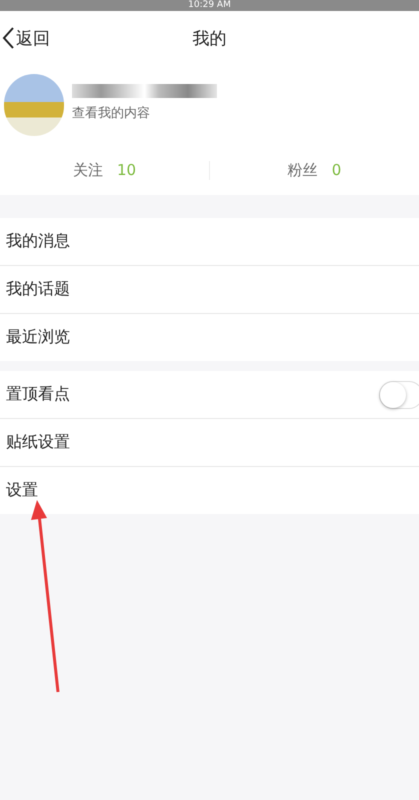  I want to click on menu-item: 设置, so click(22, 490).